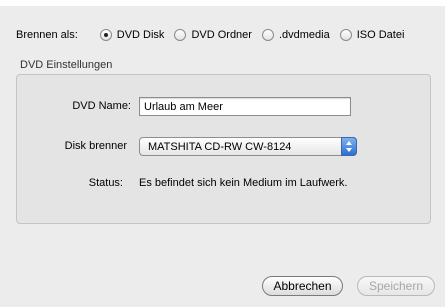  Describe the element at coordinates (222, 3) in the screenshot. I see `top-stripe` at that location.